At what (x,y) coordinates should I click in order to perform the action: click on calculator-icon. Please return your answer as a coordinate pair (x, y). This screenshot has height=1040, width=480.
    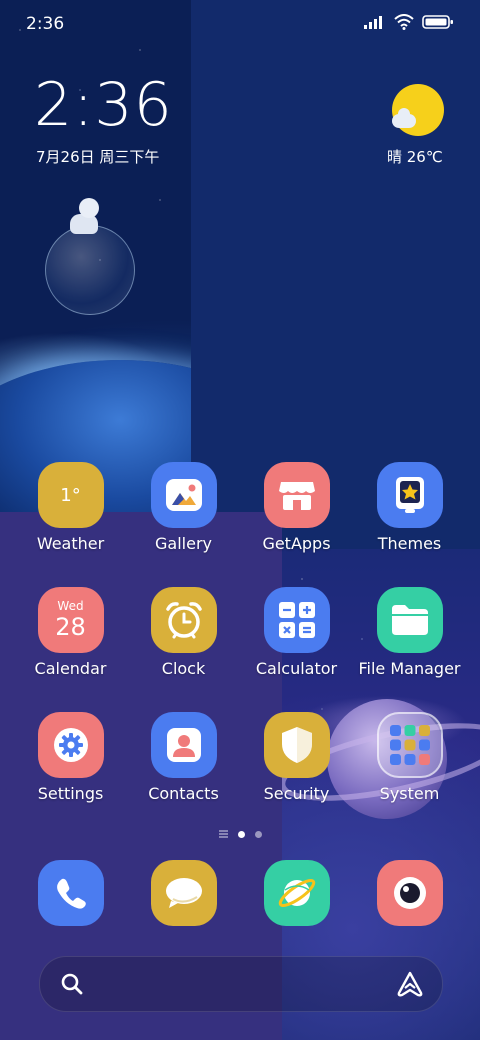
    Looking at the image, I should click on (296, 620).